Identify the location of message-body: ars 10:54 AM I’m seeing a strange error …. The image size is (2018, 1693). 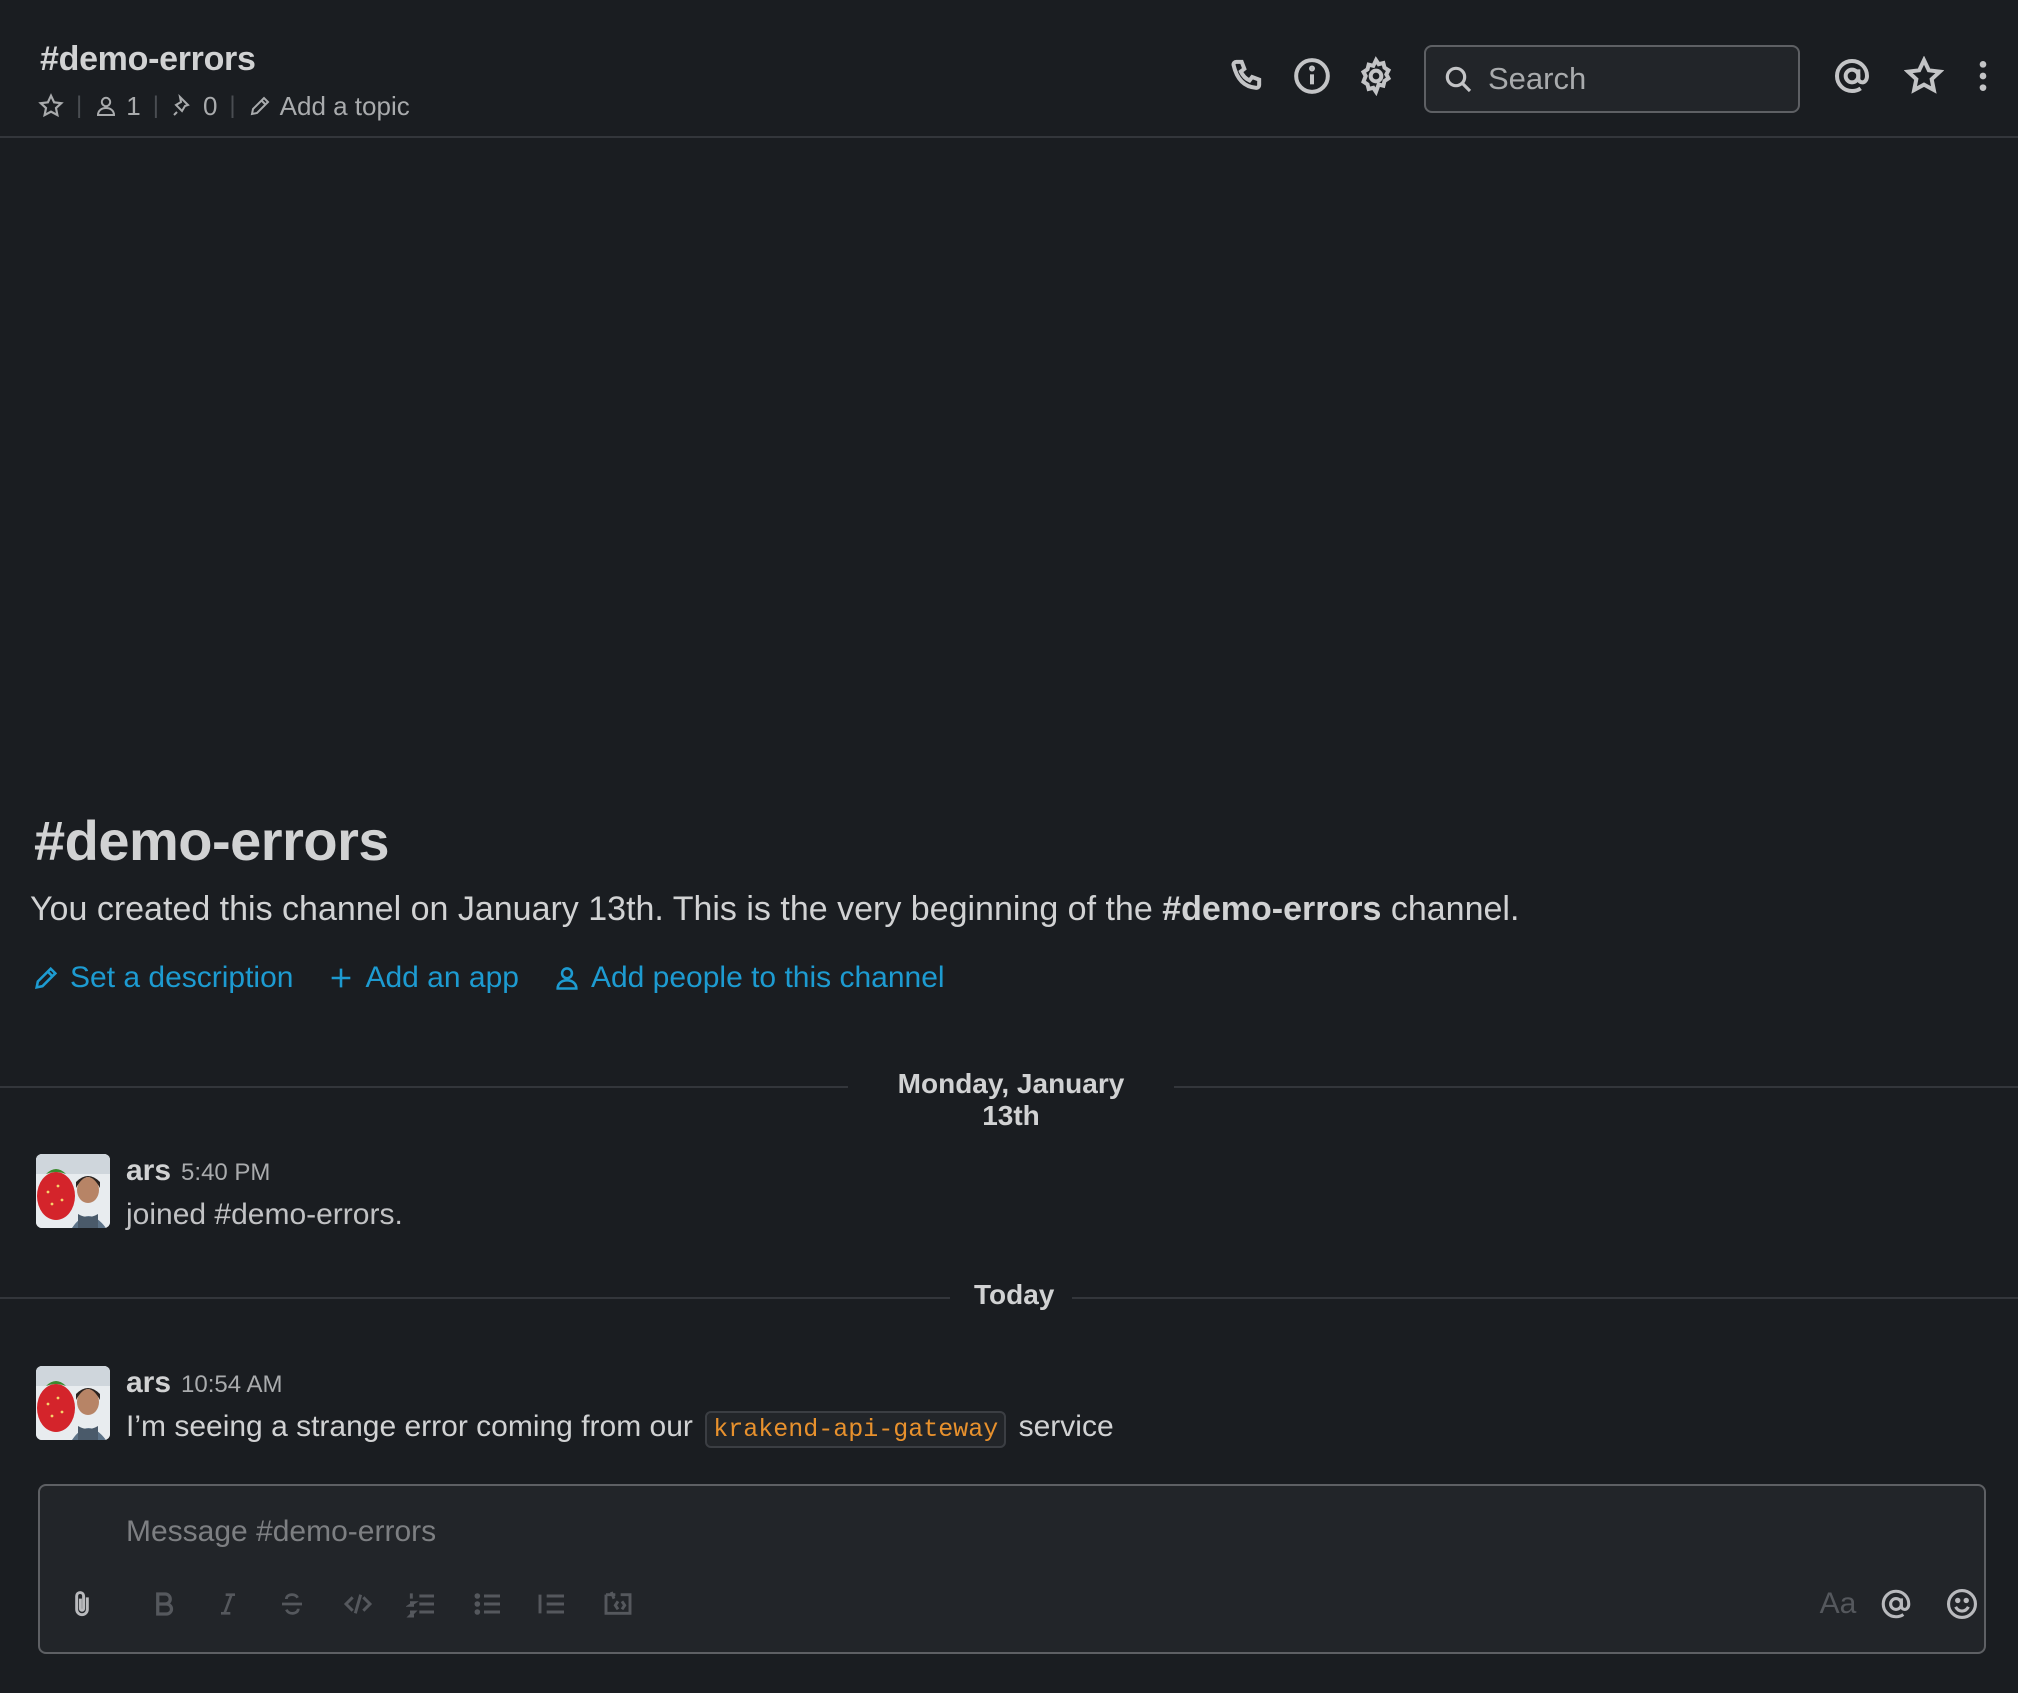
(620, 1407).